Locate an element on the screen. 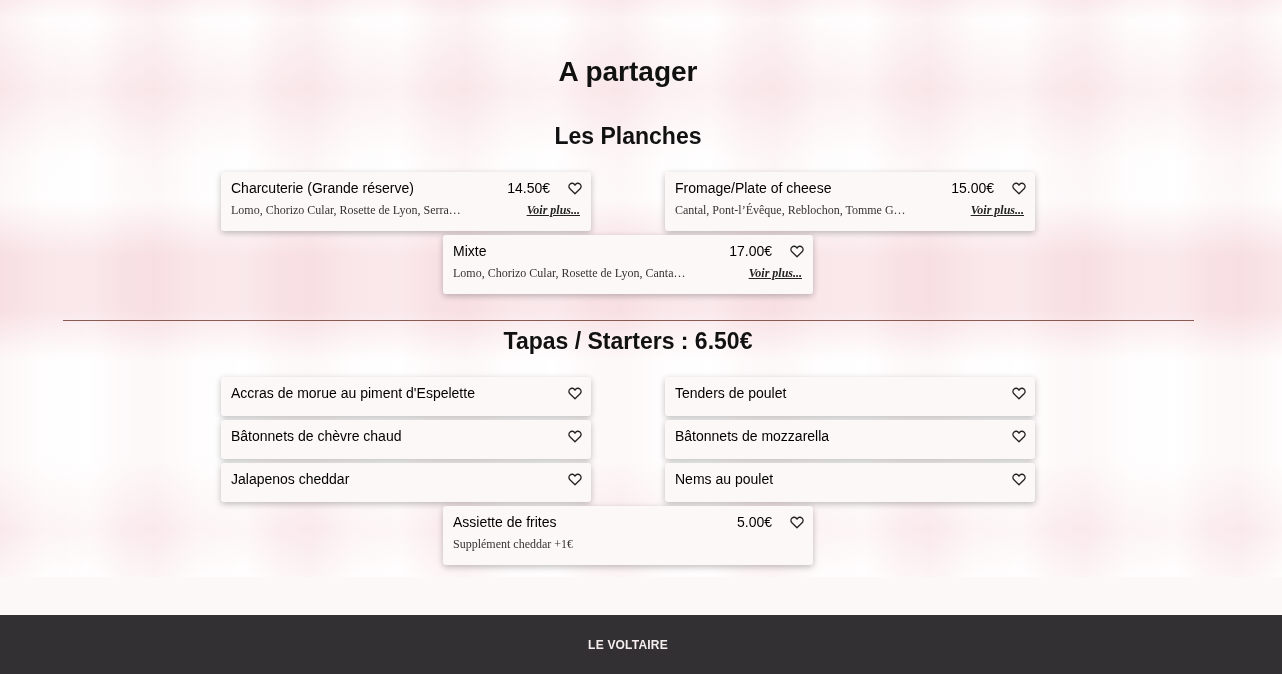  item-name: Accras de morue au piment d'Espelette is located at coordinates (353, 393).